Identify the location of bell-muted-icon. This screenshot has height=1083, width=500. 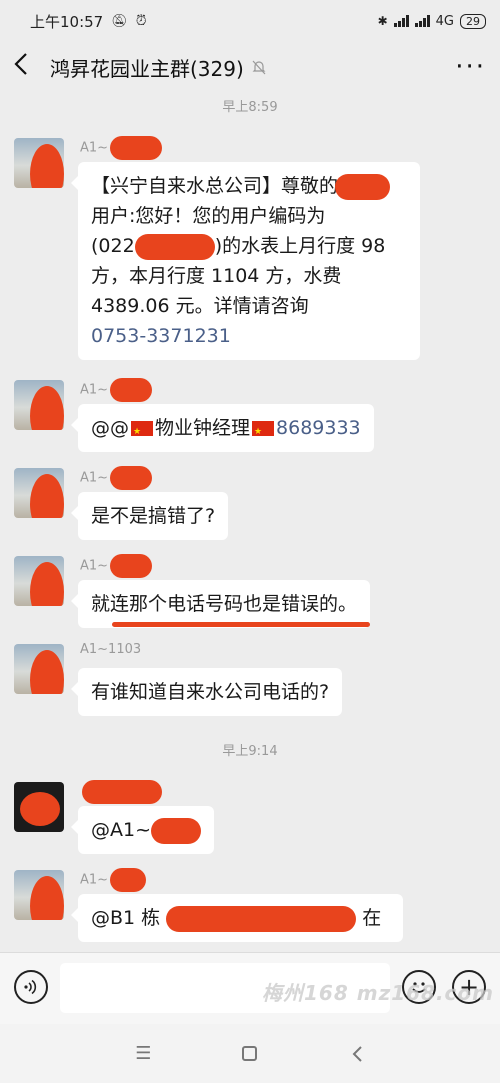
(259, 67).